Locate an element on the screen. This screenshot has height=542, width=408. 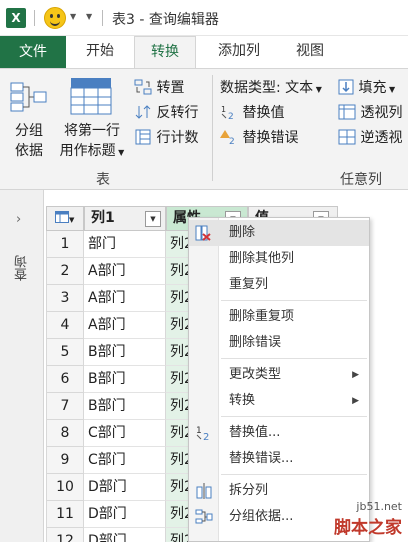
pivot-column-button: 透视列 is located at coordinates (370, 112).